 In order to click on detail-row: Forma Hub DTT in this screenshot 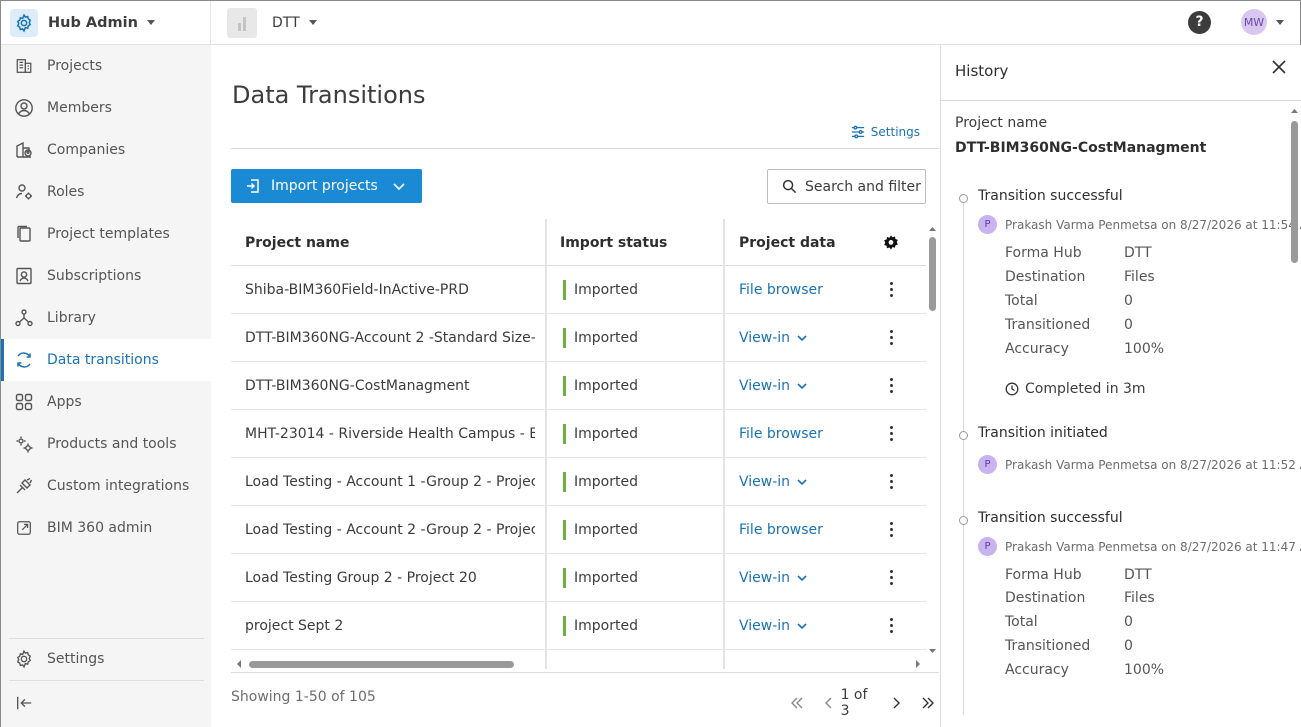, I will do `click(1078, 575)`.